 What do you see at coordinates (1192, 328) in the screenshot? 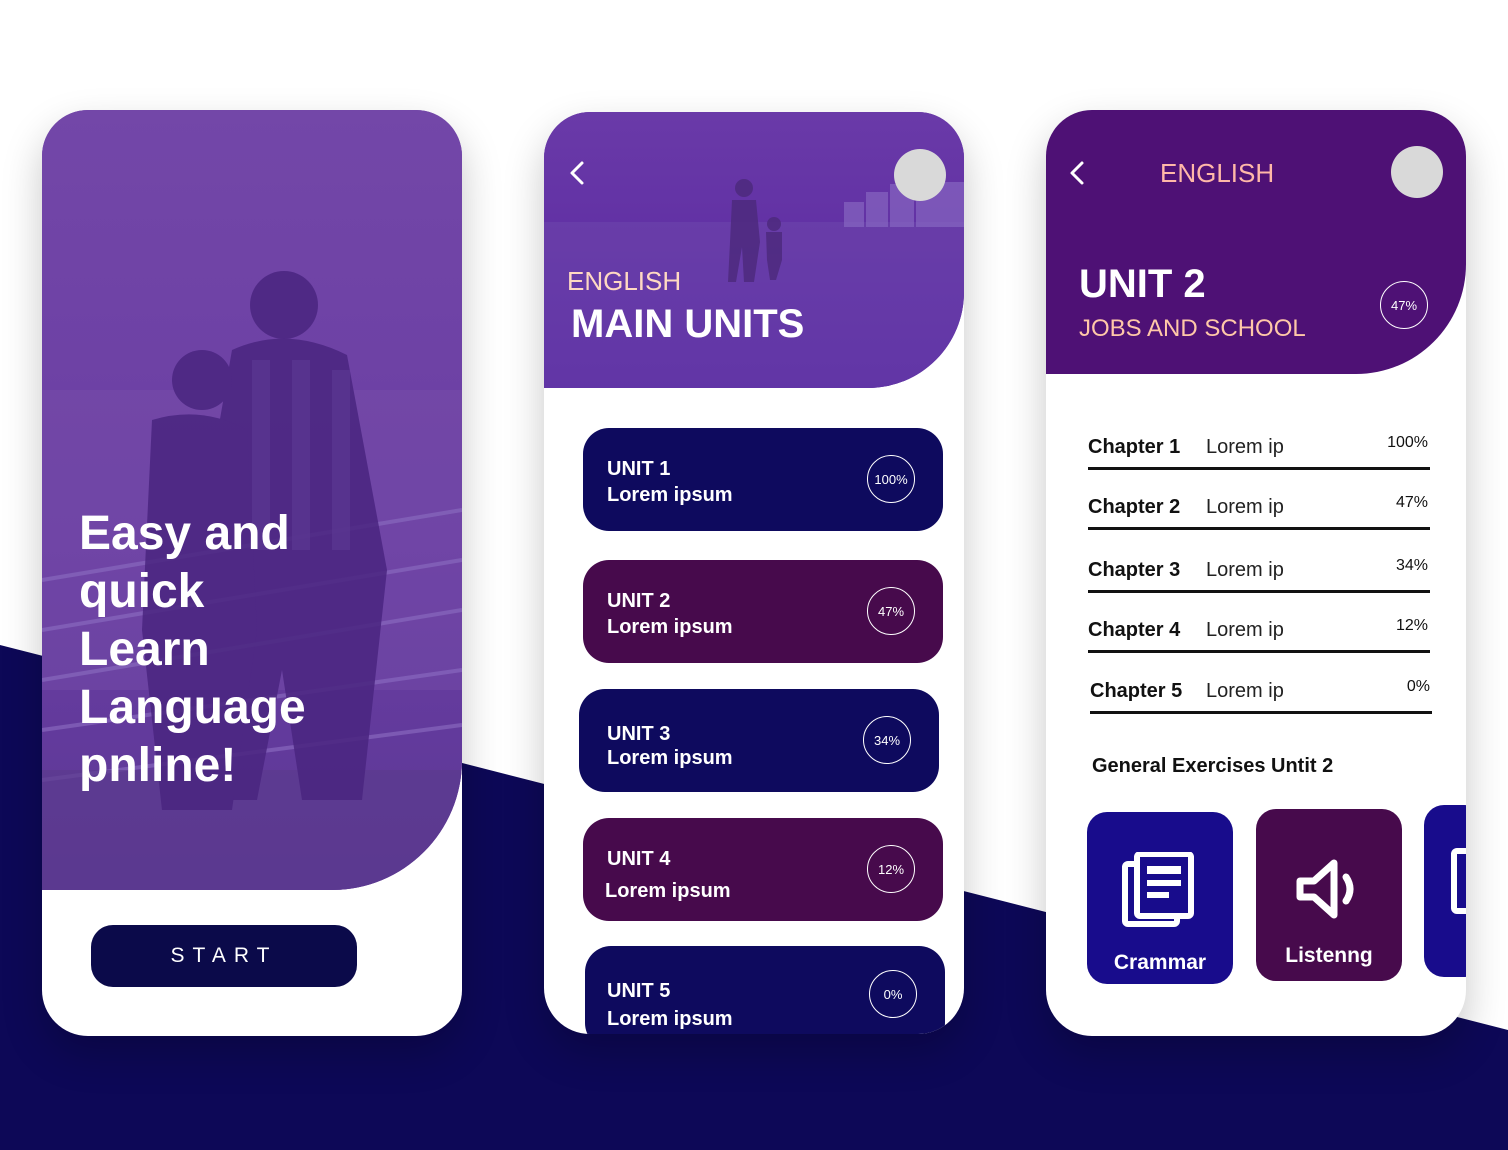
I see `unit-subtitle: JOBS AND SCHOOL` at bounding box center [1192, 328].